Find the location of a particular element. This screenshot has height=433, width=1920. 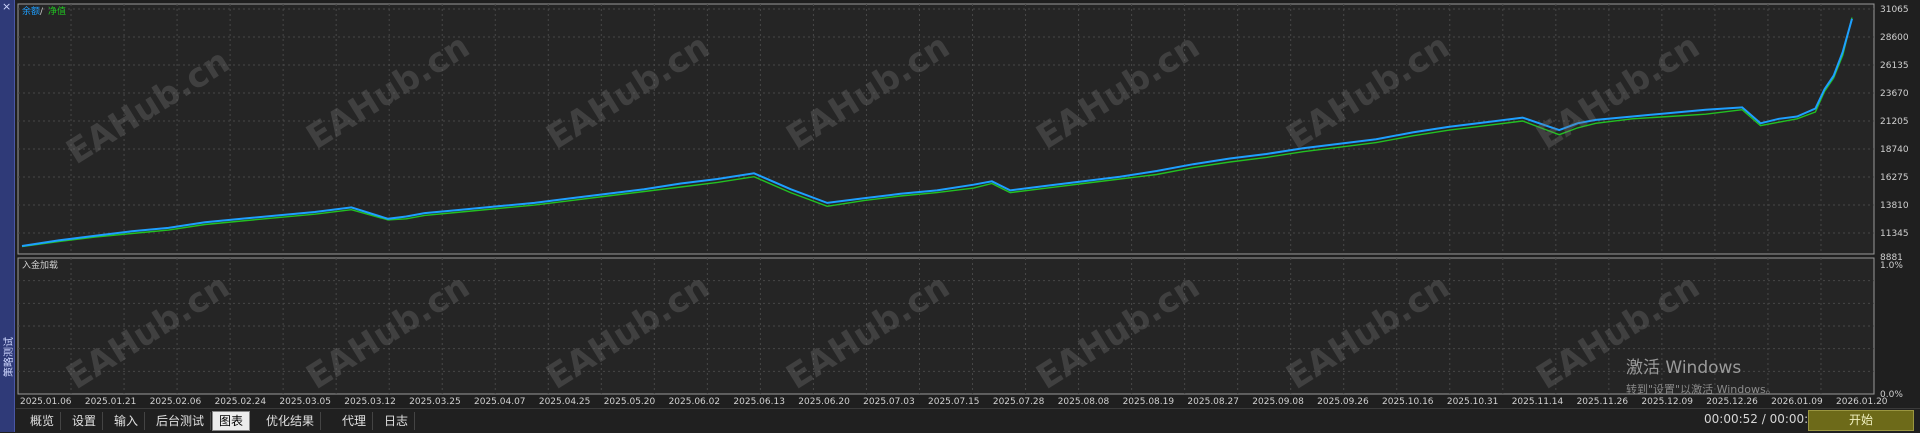

tester-sidebar: × 策略测试 is located at coordinates (7, 216).